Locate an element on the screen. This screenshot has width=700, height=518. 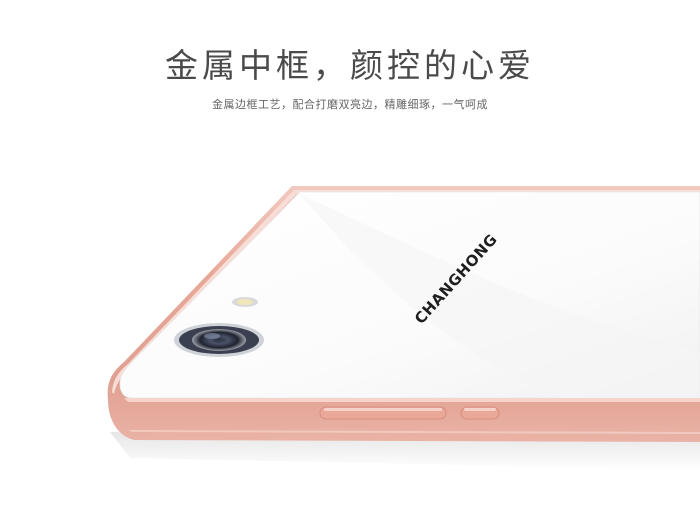
camera-lens is located at coordinates (219, 340).